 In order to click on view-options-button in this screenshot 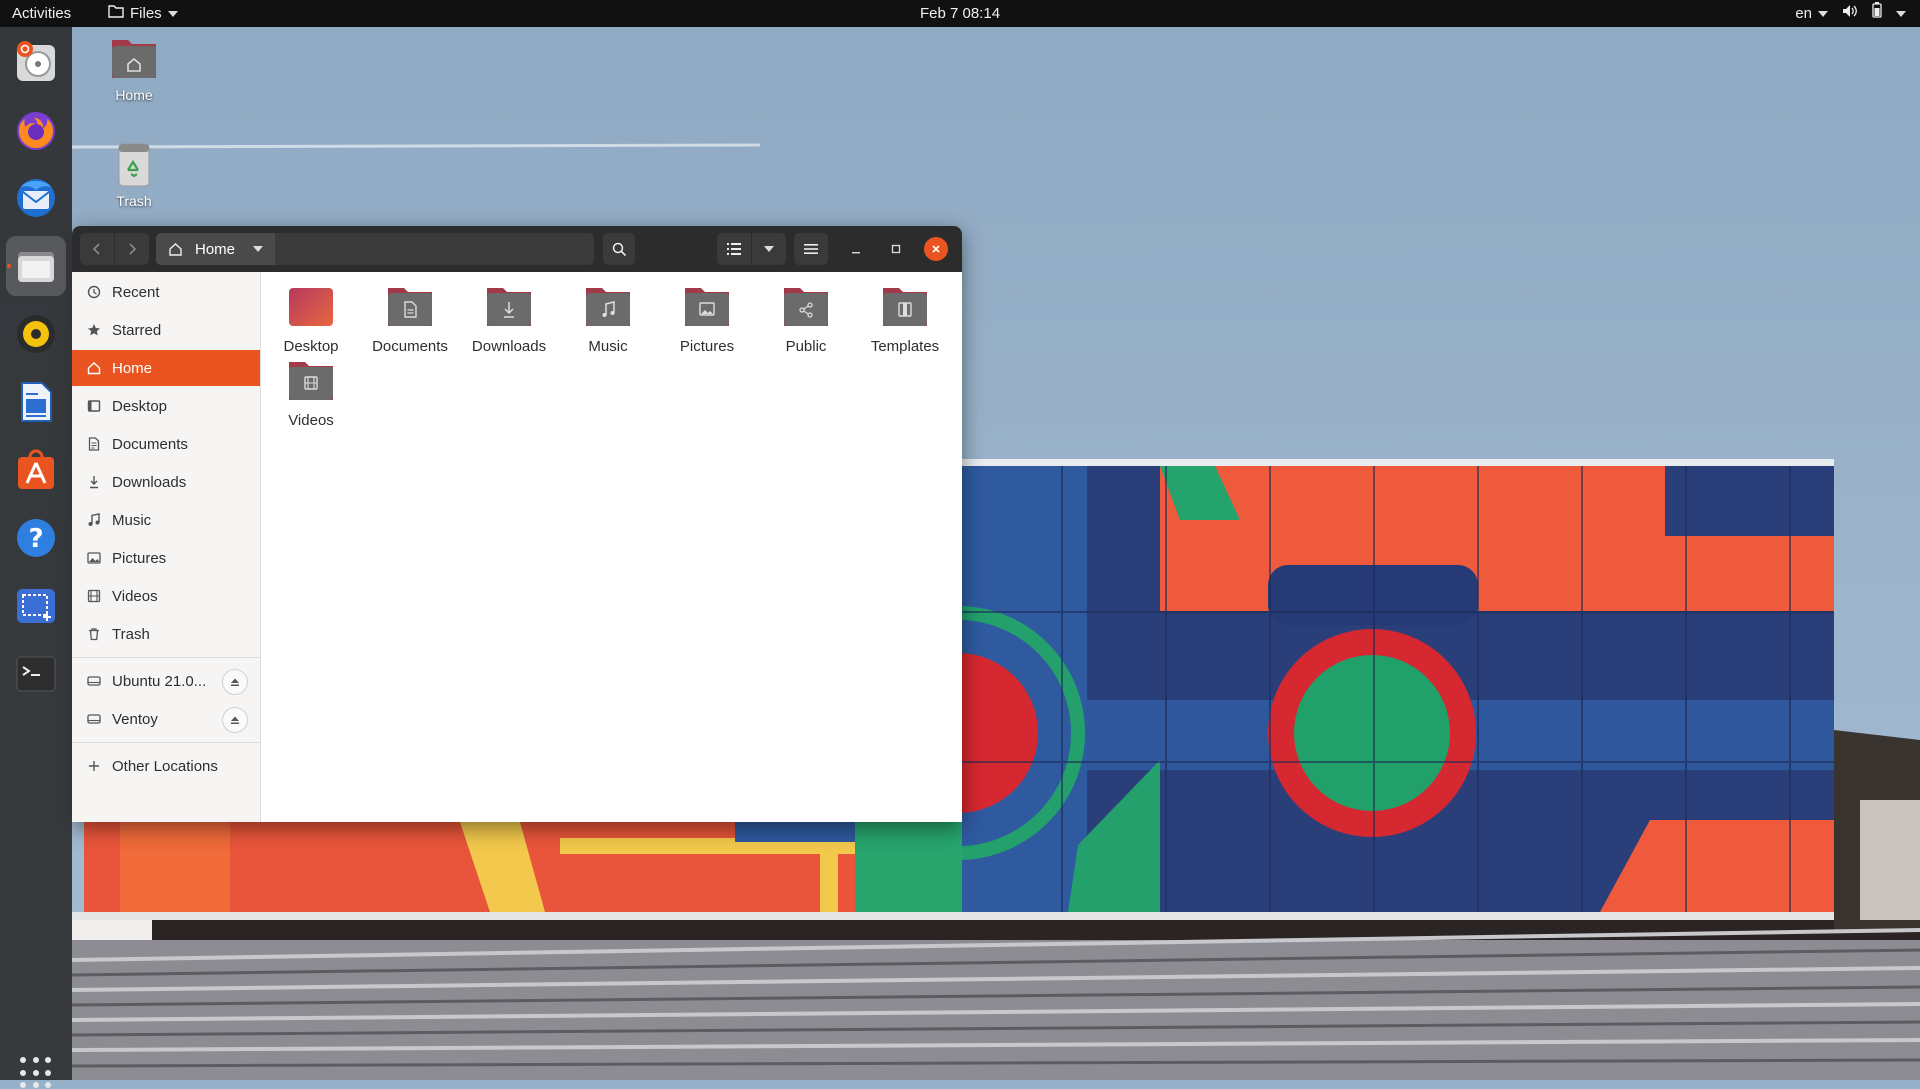, I will do `click(769, 249)`.